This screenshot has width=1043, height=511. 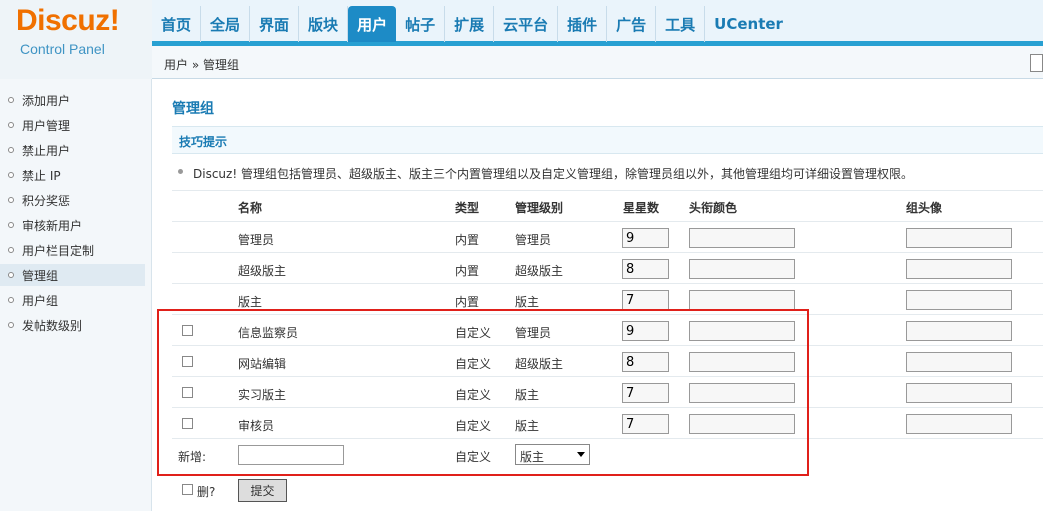 What do you see at coordinates (72, 300) in the screenshot?
I see `sidebar-item-8: 用户组` at bounding box center [72, 300].